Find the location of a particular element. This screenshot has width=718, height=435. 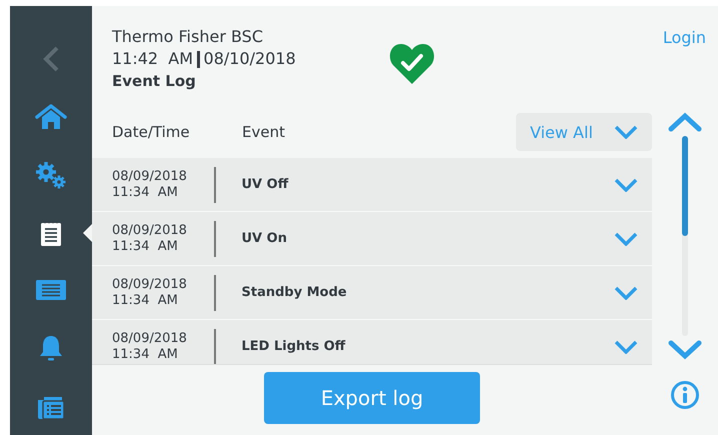

scroll-down-button is located at coordinates (685, 350).